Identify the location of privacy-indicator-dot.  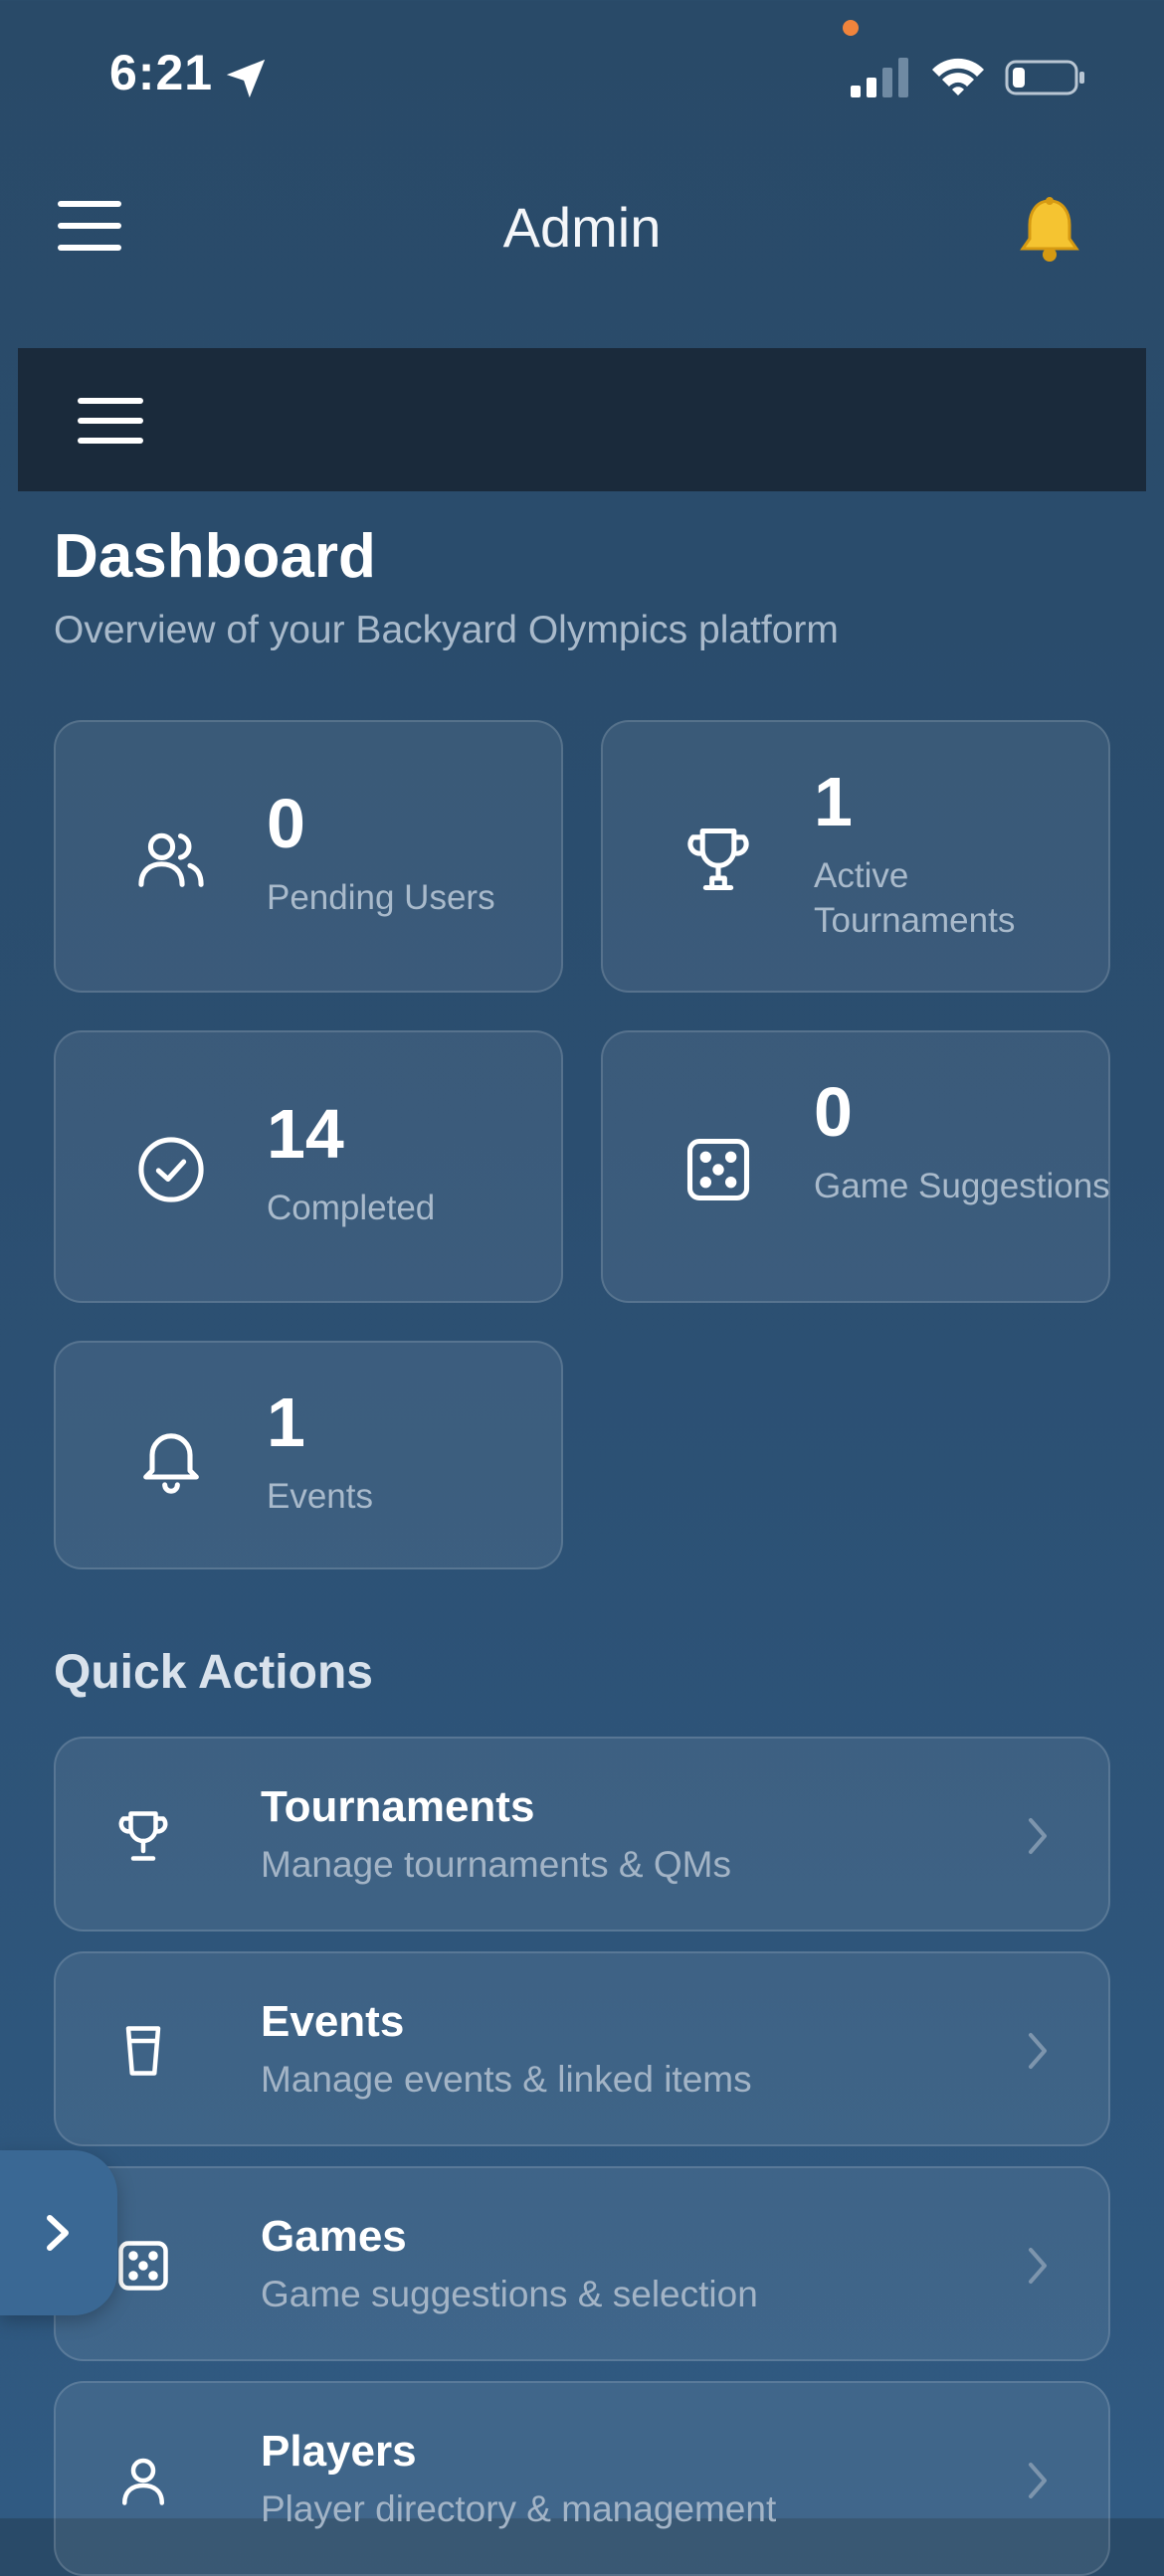
(851, 28).